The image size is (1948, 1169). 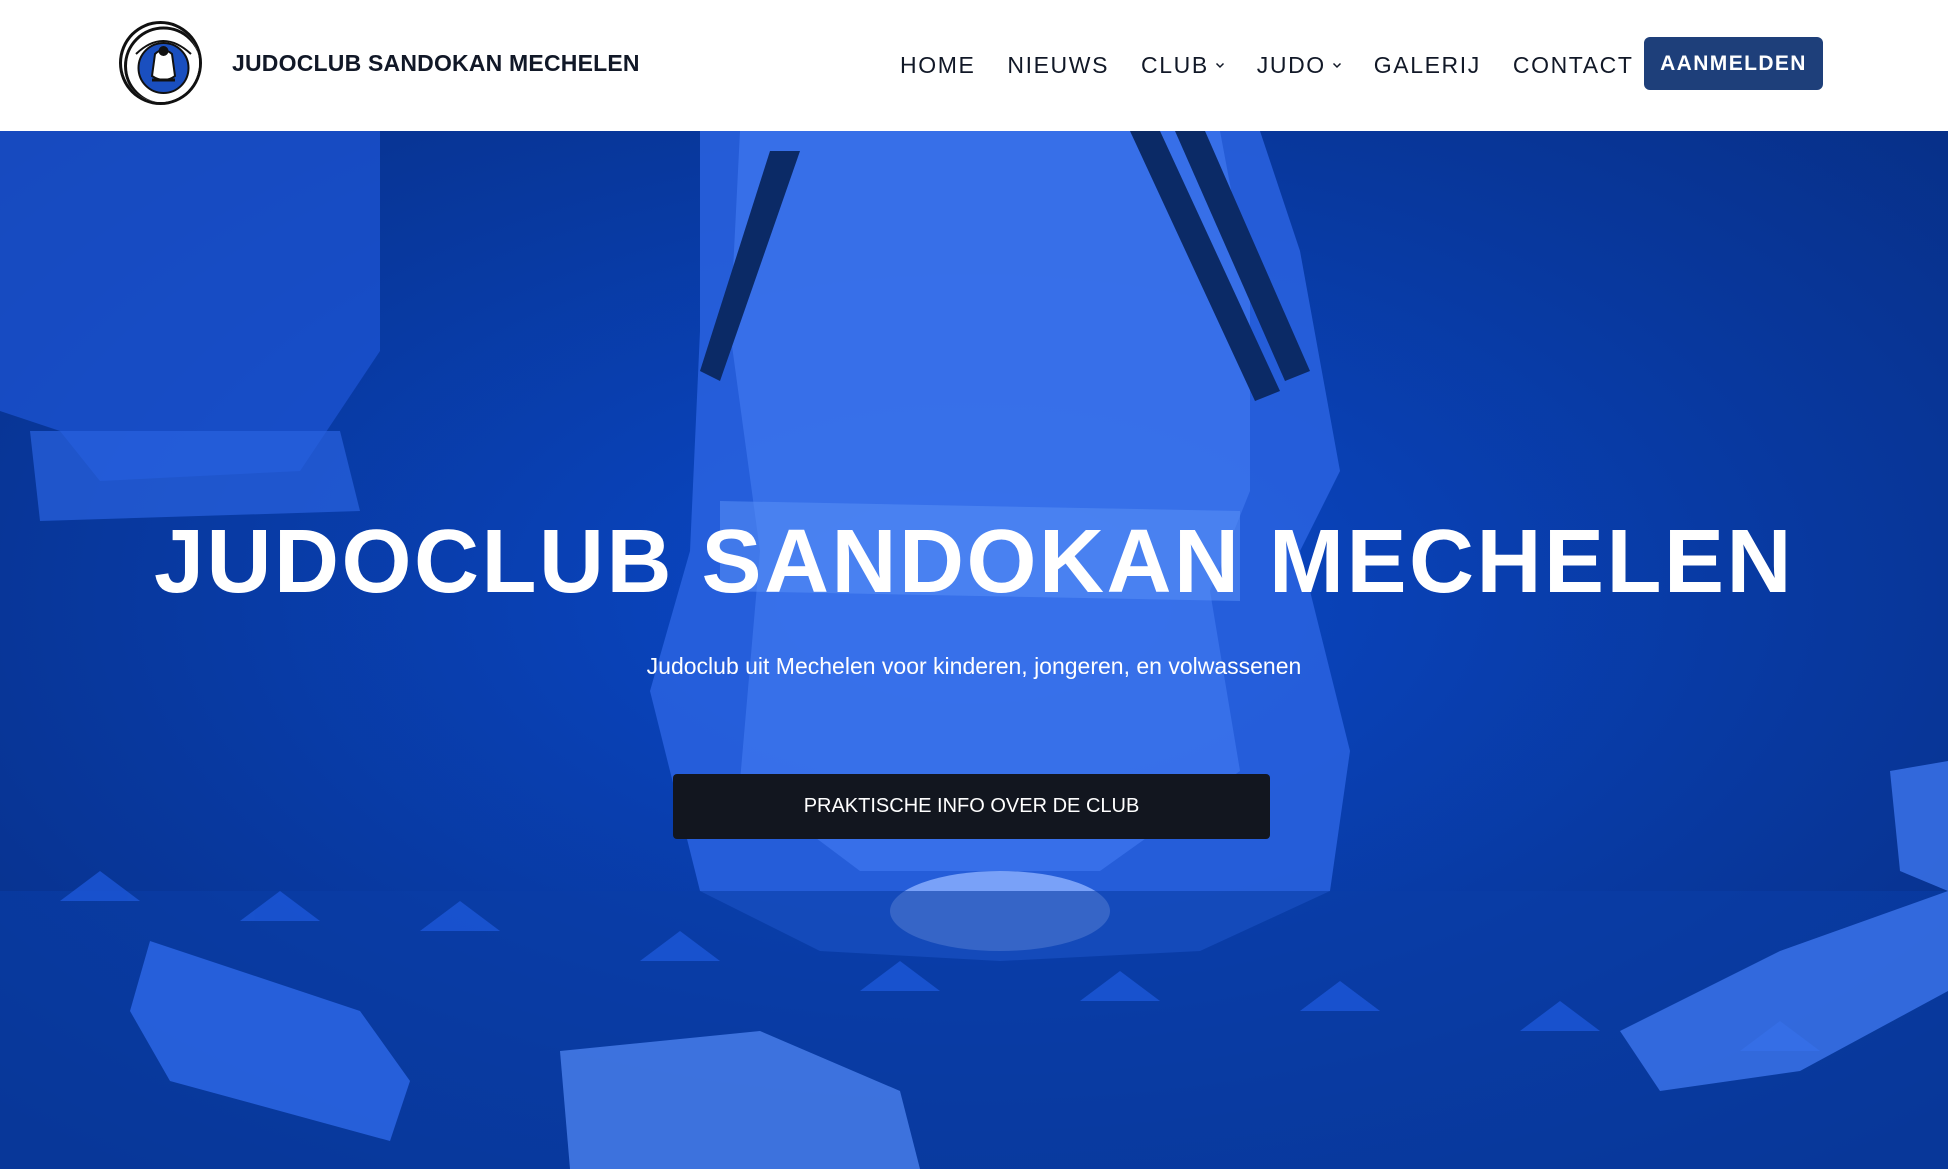 What do you see at coordinates (1733, 63) in the screenshot?
I see `aanmelden-button: AANMELDEN` at bounding box center [1733, 63].